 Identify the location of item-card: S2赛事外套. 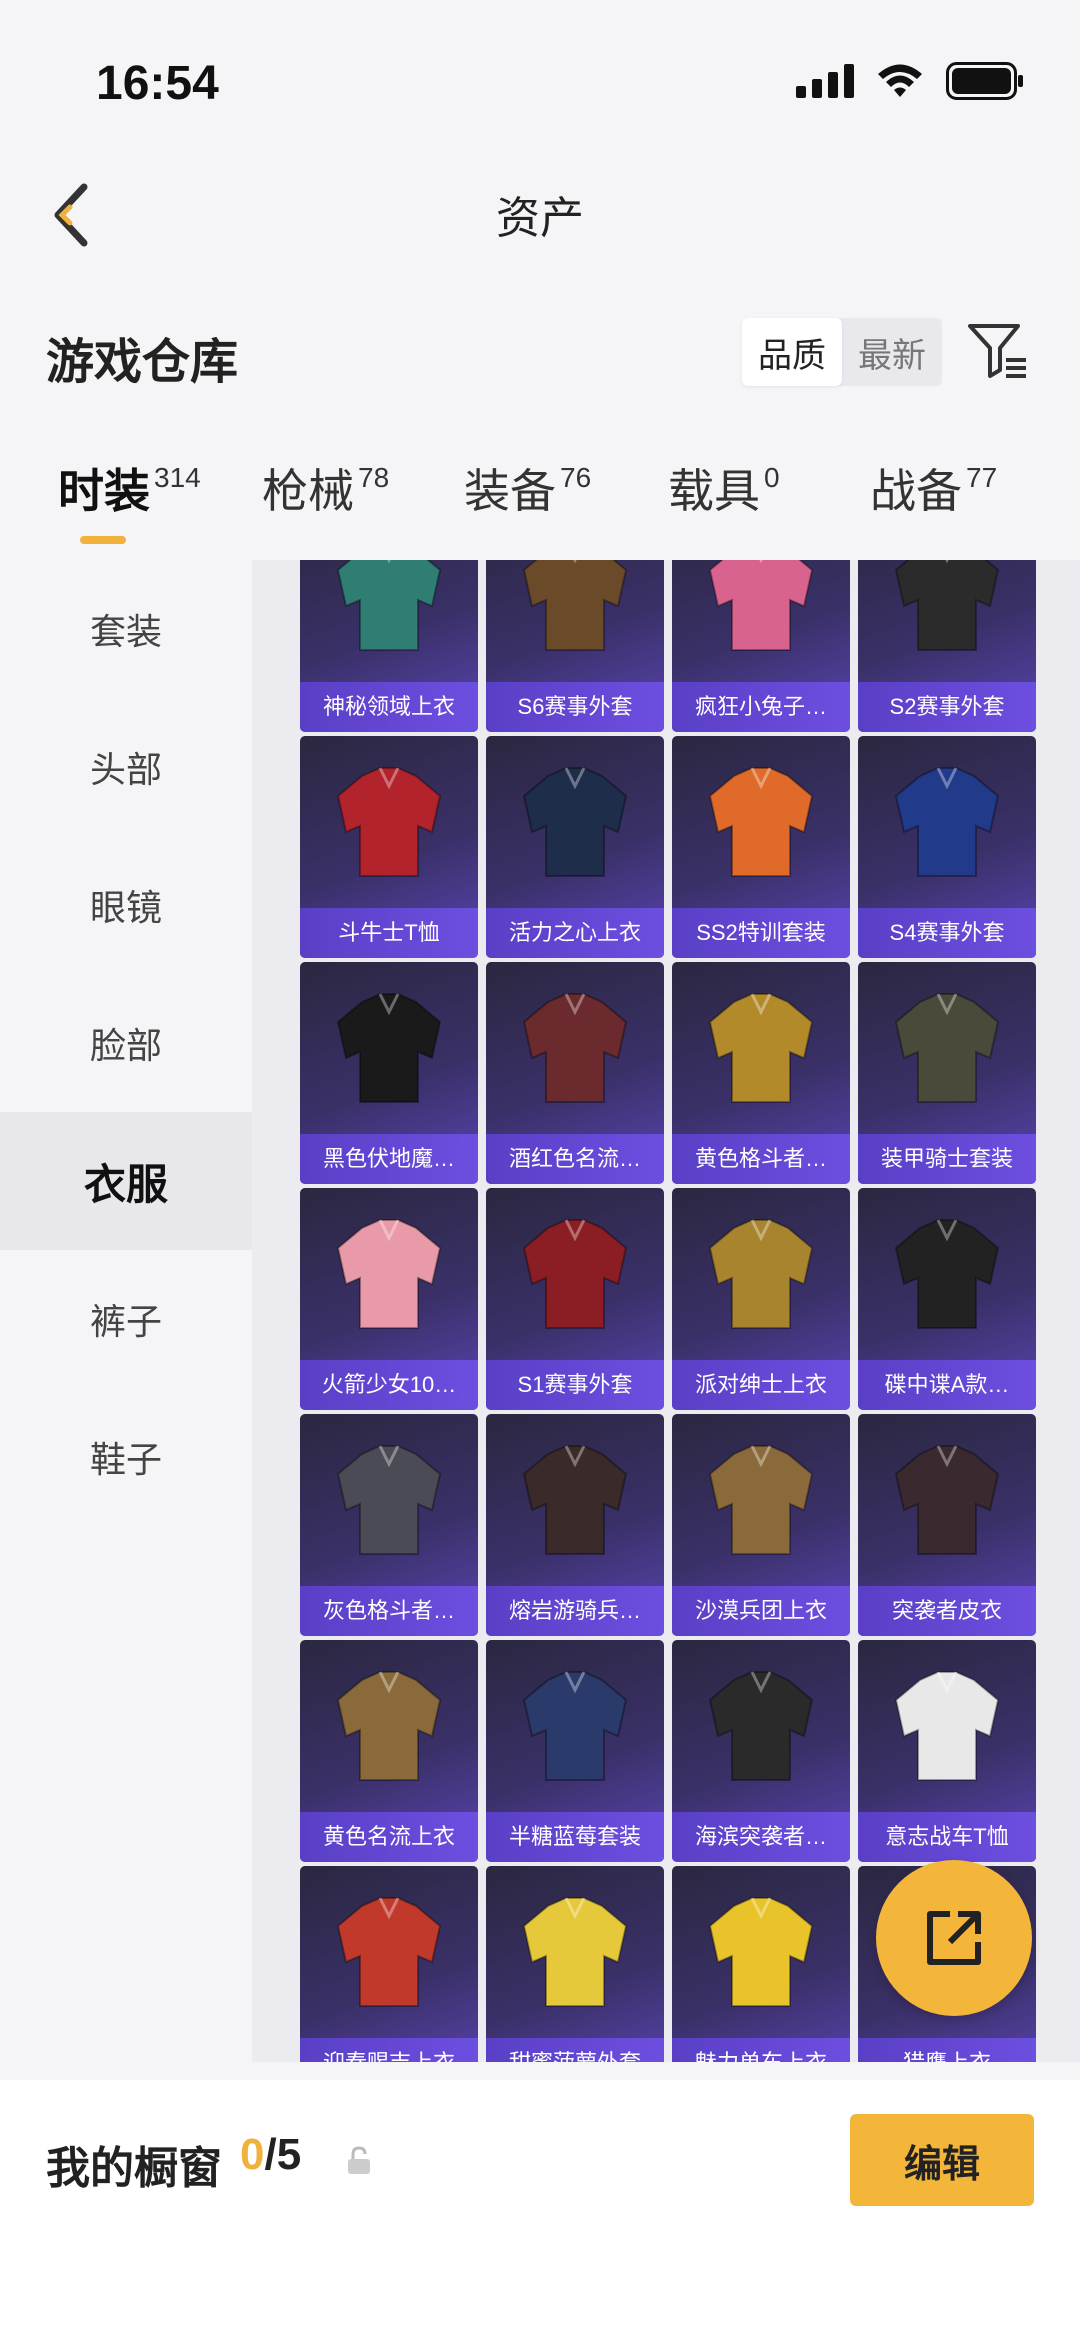
(947, 646).